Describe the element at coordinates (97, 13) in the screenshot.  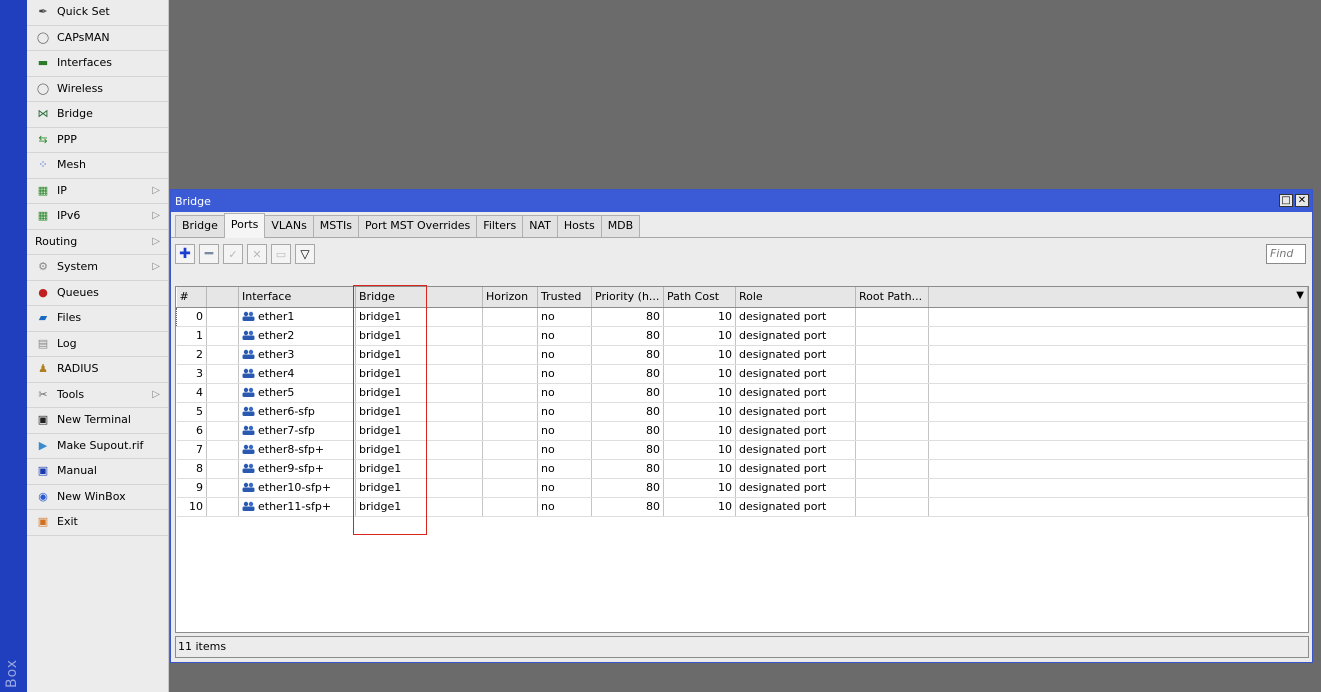
I see `sidebar-item-quick-set: ✒ Quick Set` at that location.